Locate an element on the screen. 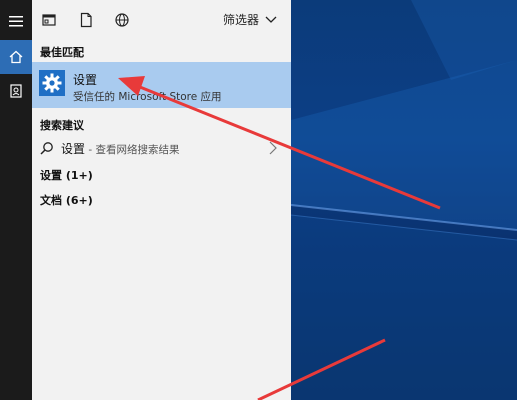  web-scope-button is located at coordinates (122, 20).